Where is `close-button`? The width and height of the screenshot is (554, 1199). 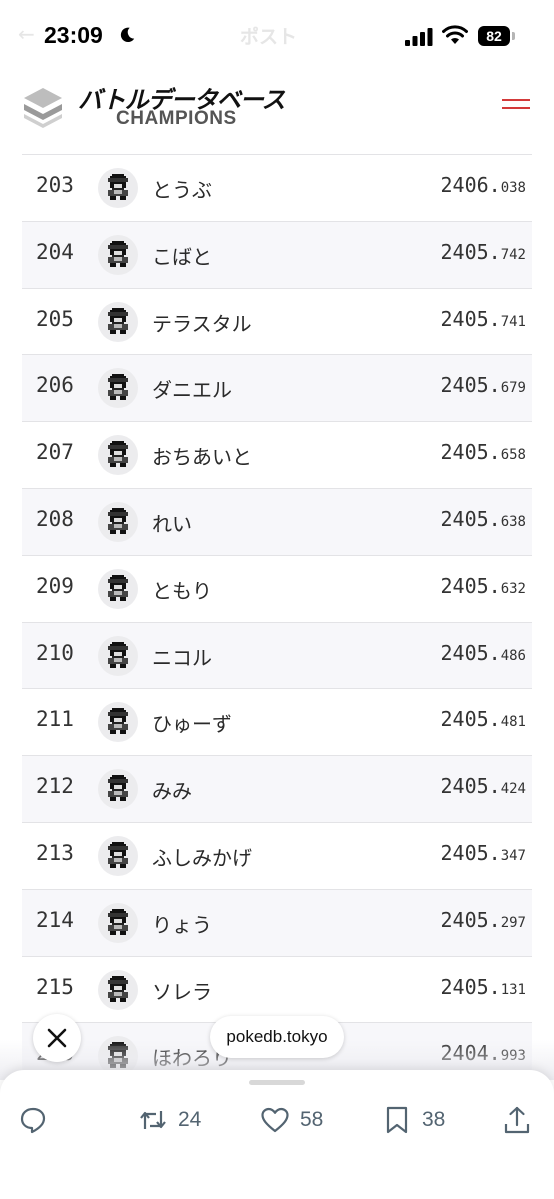 close-button is located at coordinates (57, 1038).